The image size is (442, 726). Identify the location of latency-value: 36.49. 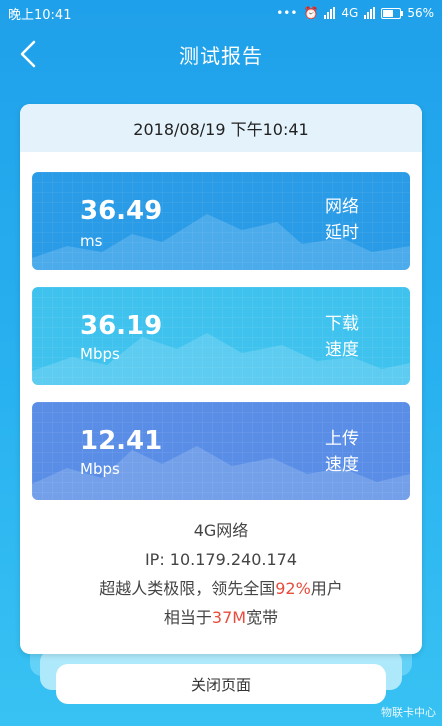
(121, 211).